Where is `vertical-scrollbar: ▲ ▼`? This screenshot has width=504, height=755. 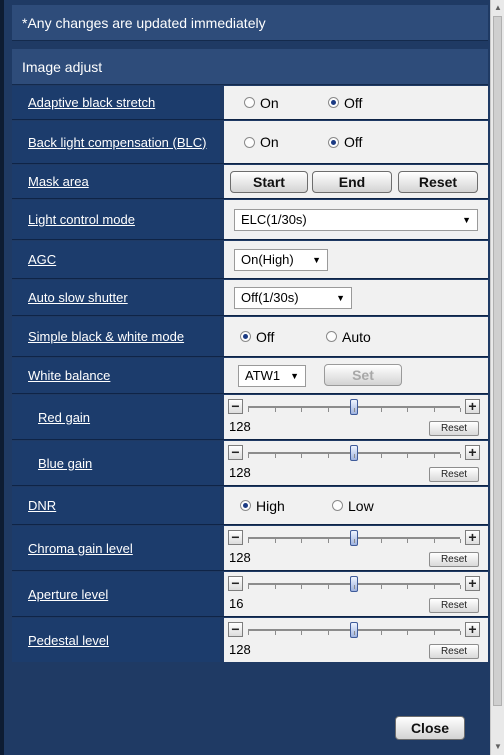
vertical-scrollbar: ▲ ▼ is located at coordinates (497, 377).